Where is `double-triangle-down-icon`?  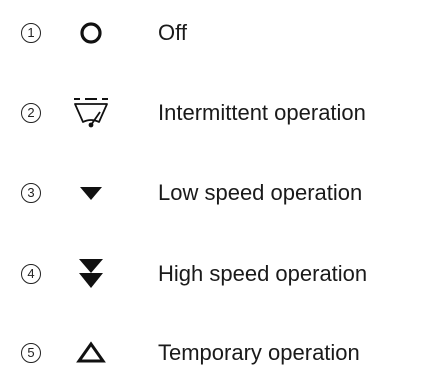
double-triangle-down-icon is located at coordinates (91, 274).